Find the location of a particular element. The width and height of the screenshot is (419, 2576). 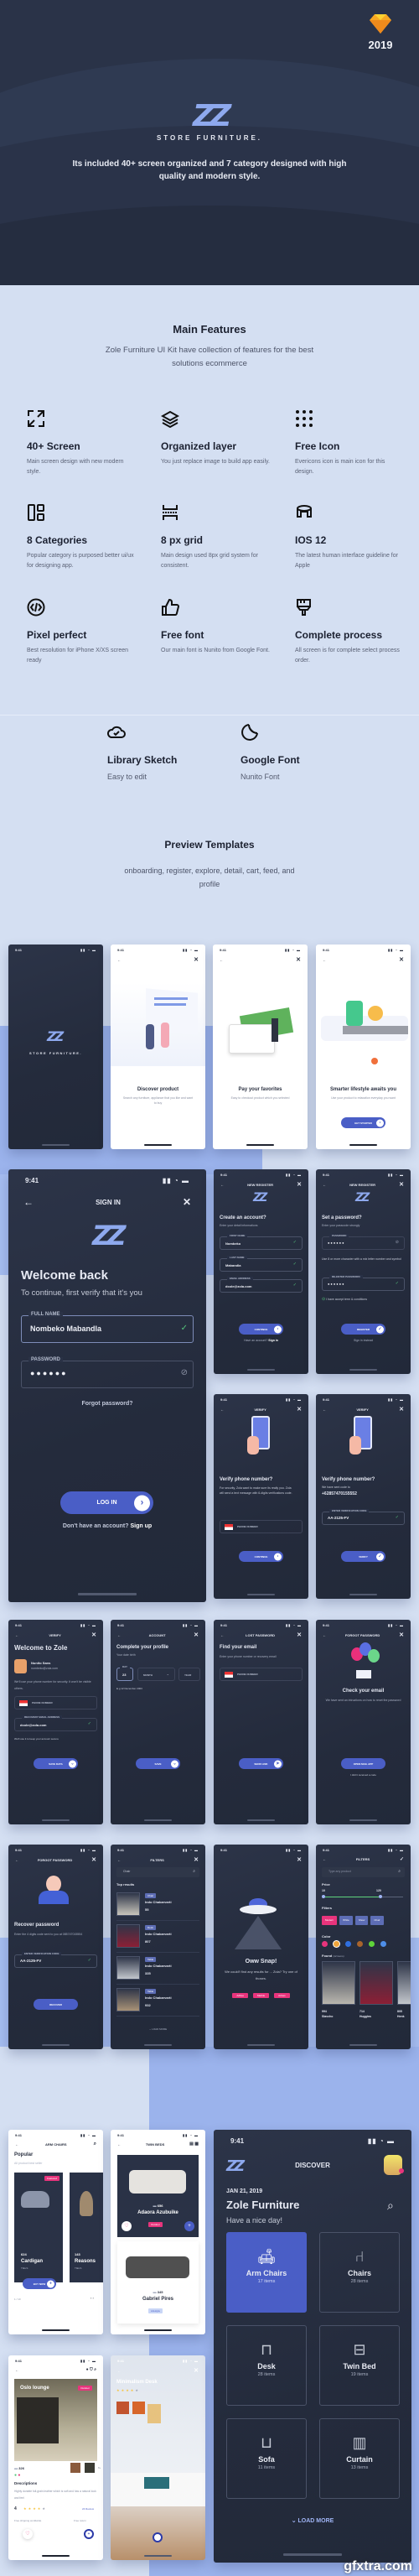

reviews-link: 24 Review is located at coordinates (88, 2509).